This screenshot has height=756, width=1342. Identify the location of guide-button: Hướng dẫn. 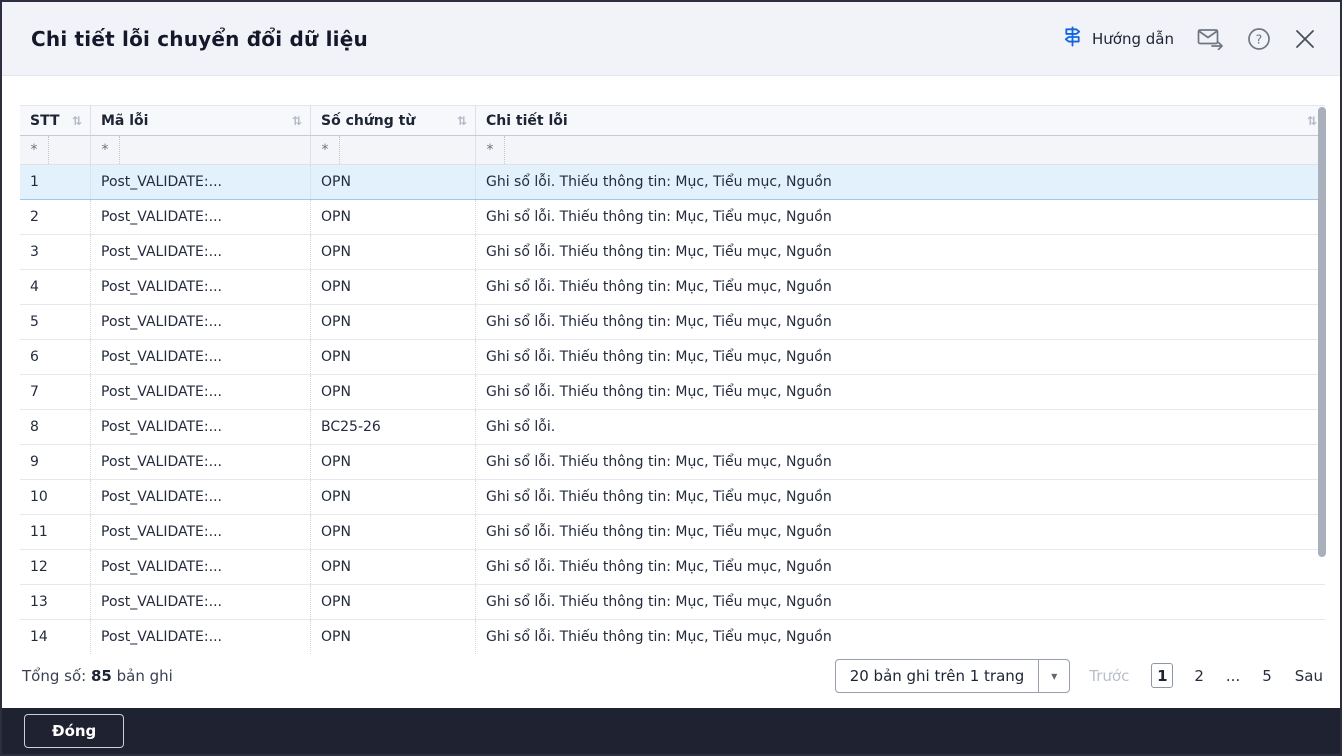
(1118, 38).